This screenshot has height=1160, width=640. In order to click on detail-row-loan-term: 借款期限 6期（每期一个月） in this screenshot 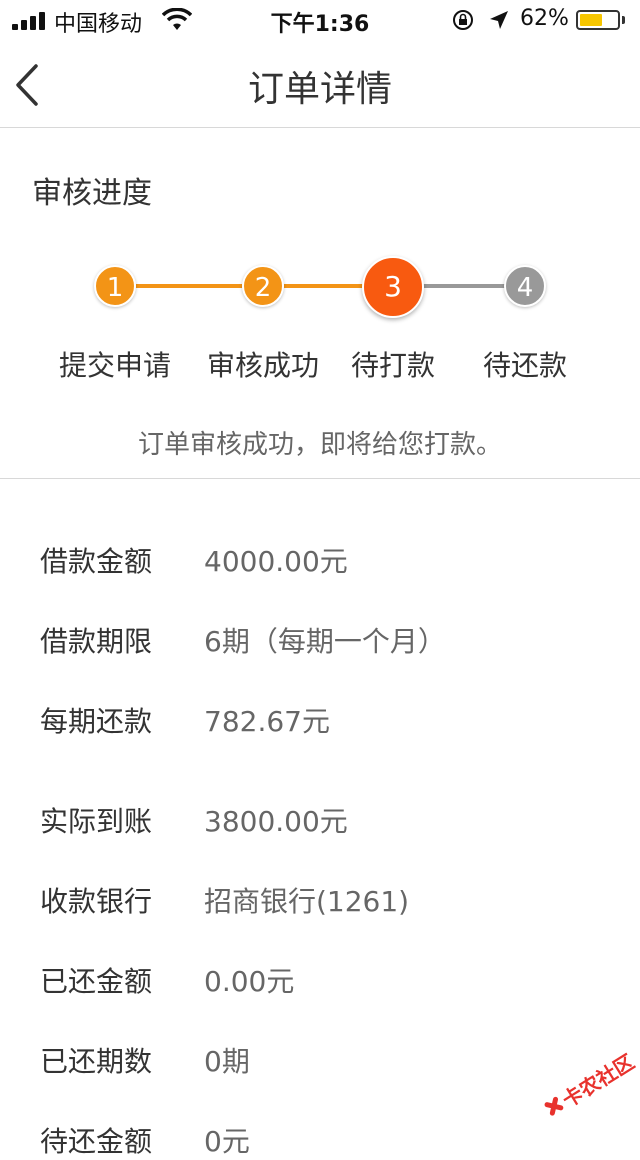, I will do `click(330, 640)`.